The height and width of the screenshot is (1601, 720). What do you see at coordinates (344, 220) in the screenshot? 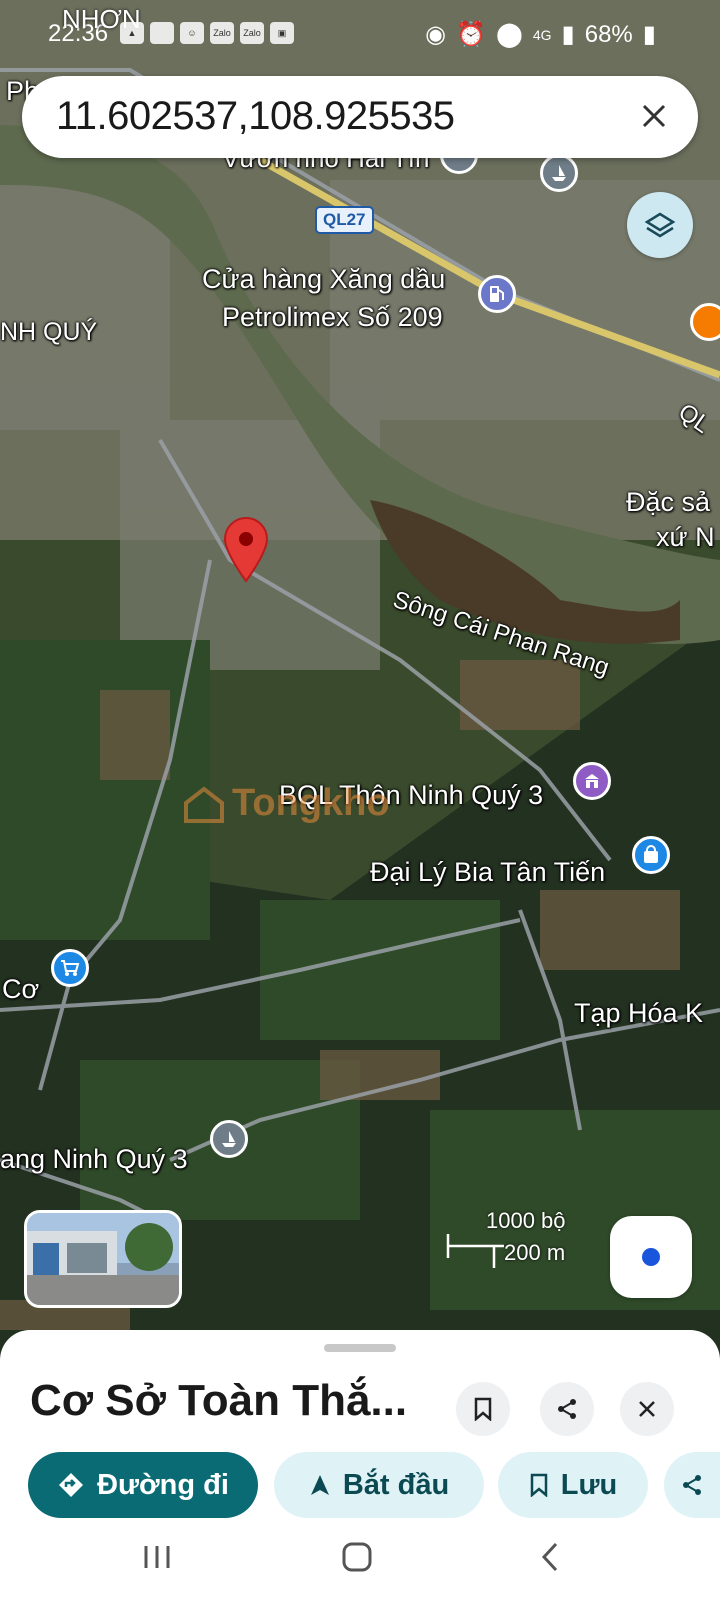
I see `road-shield-ql27: QL27` at bounding box center [344, 220].